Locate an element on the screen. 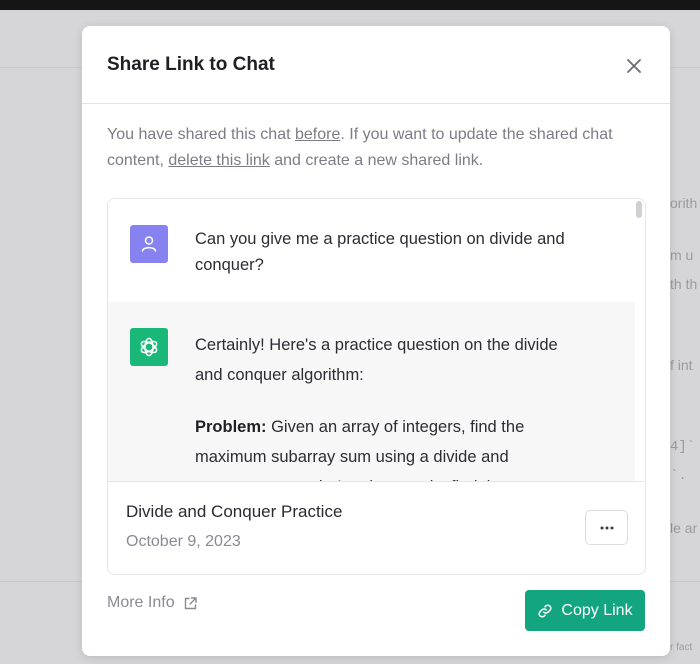 Image resolution: width=700 pixels, height=664 pixels. user-icon is located at coordinates (149, 244).